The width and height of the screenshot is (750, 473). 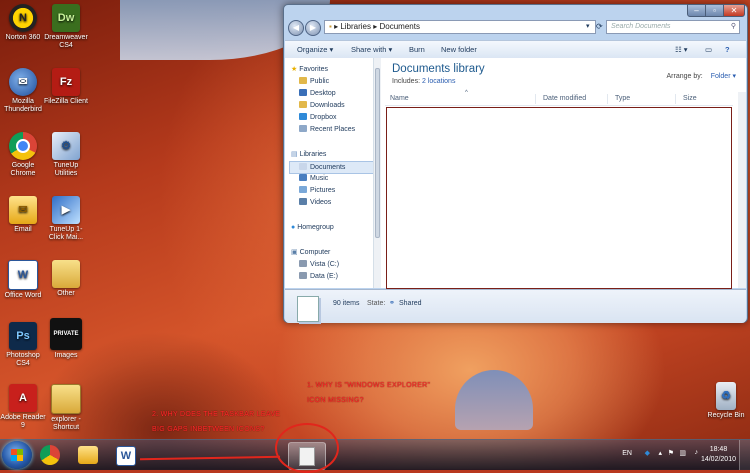 I want to click on breadcrumb-libraries: Libraries, so click(x=355, y=26).